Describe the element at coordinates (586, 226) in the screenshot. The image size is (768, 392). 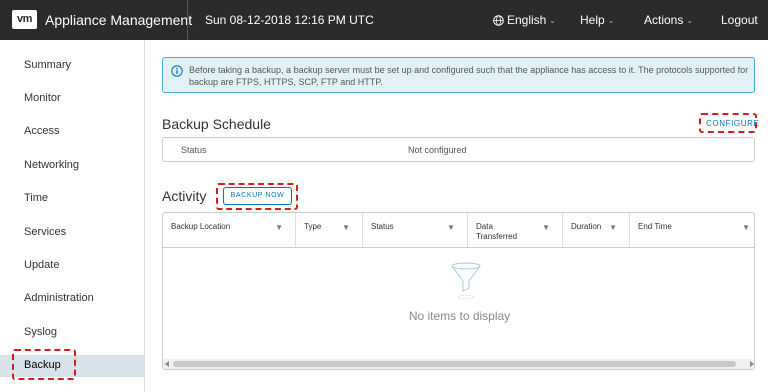
I see `column-label: Duration` at that location.